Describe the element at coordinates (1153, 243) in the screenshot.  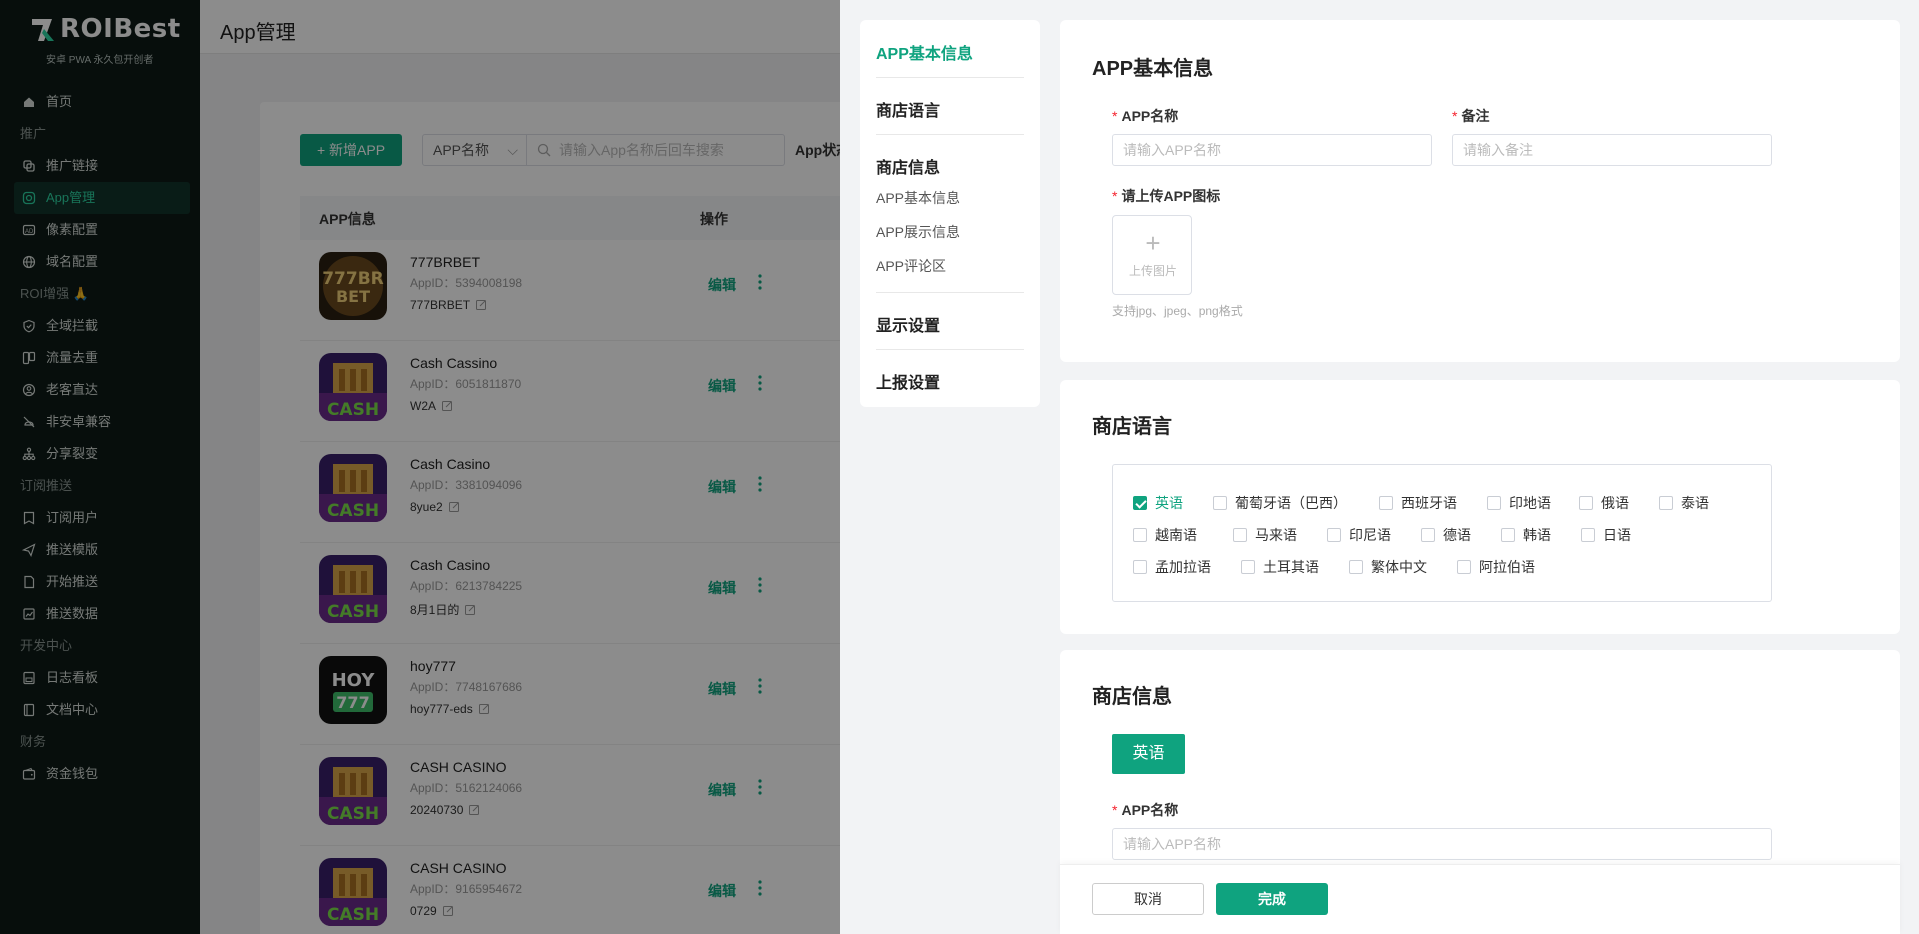
I see `plus-icon: +` at that location.